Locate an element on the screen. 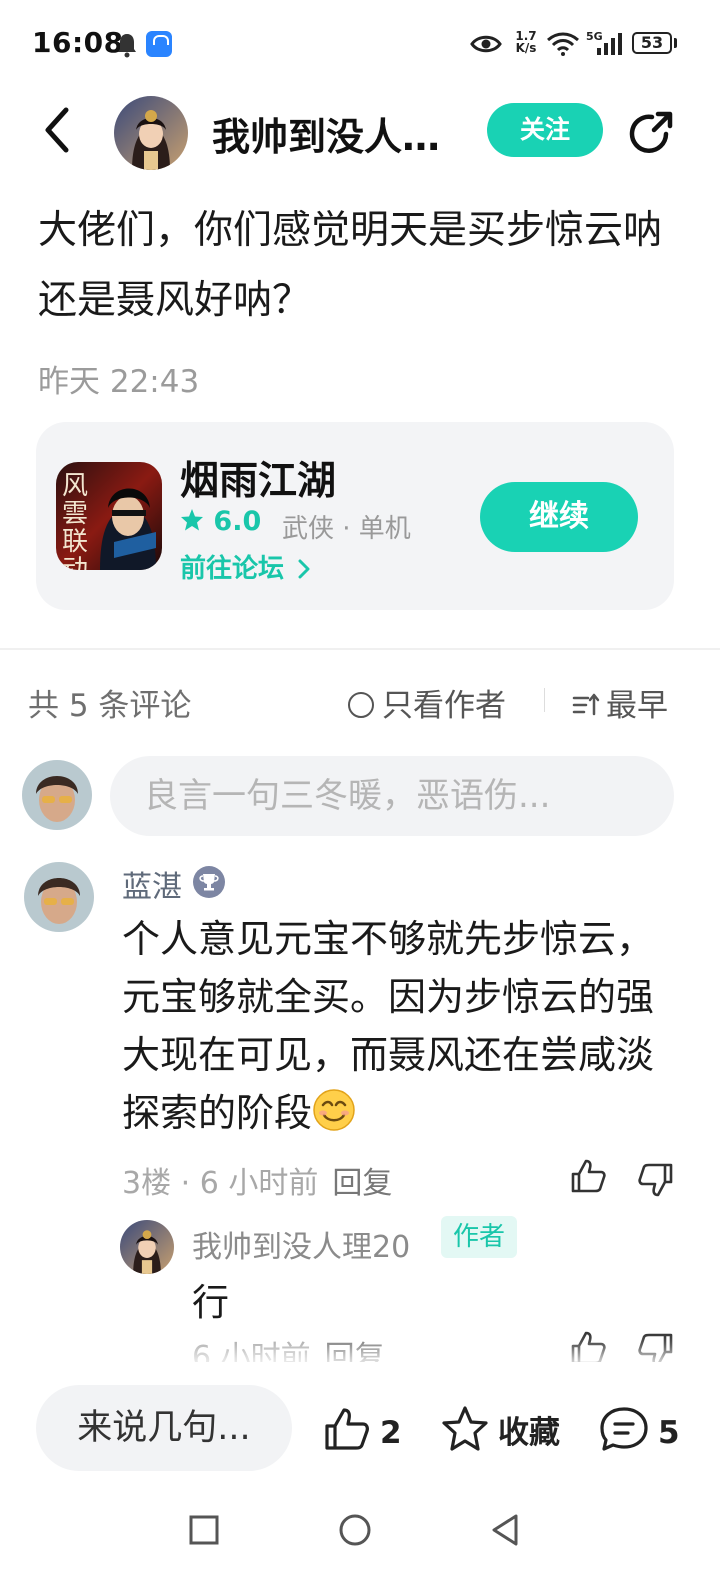 This screenshot has width=720, height=1591. author-tag: 作者 is located at coordinates (479, 1237).